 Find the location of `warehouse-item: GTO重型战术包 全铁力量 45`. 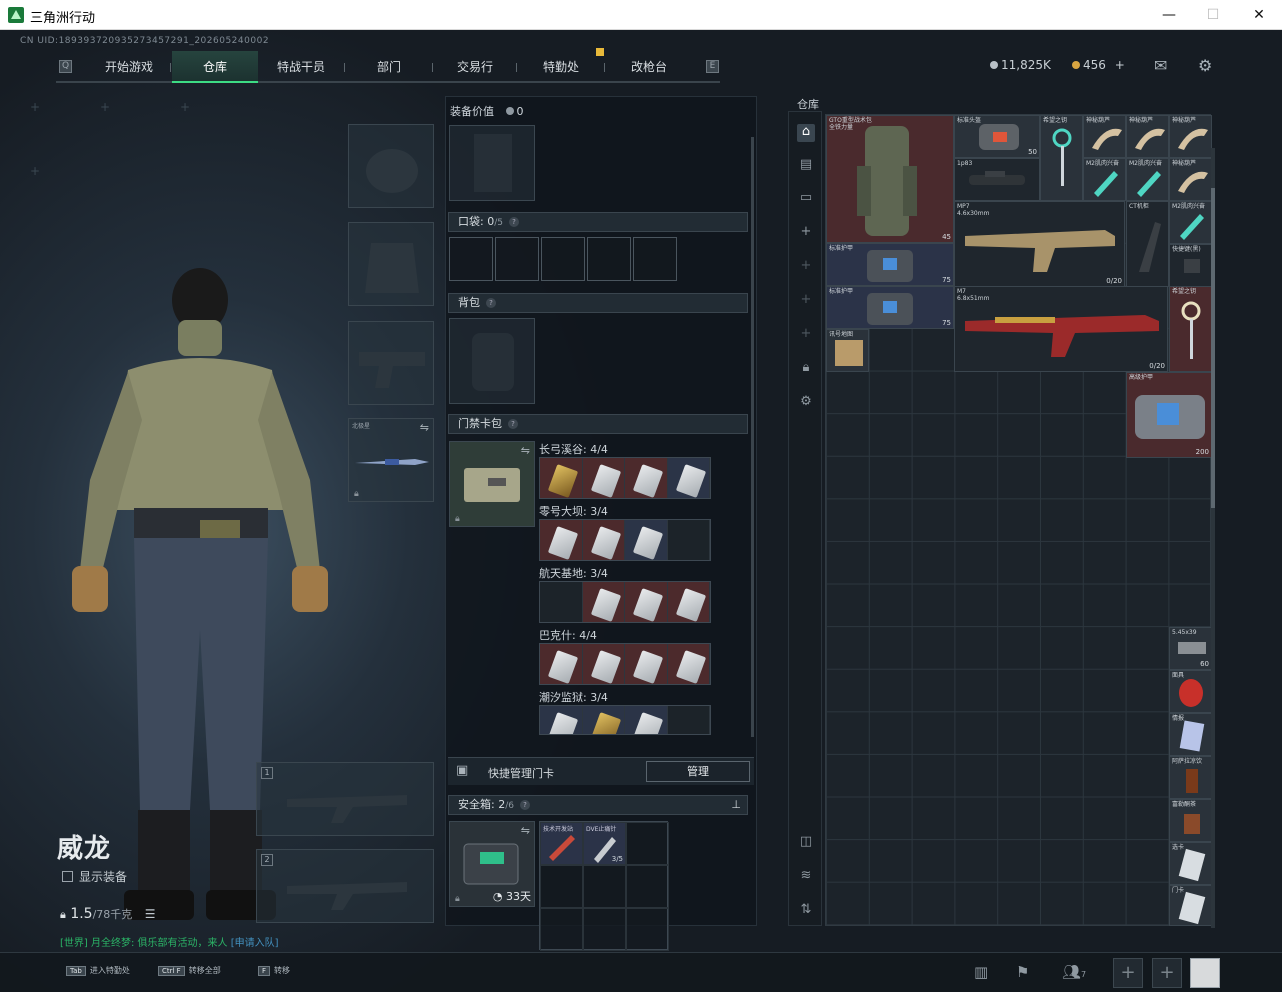

warehouse-item: GTO重型战术包 全铁力量 45 is located at coordinates (890, 179).